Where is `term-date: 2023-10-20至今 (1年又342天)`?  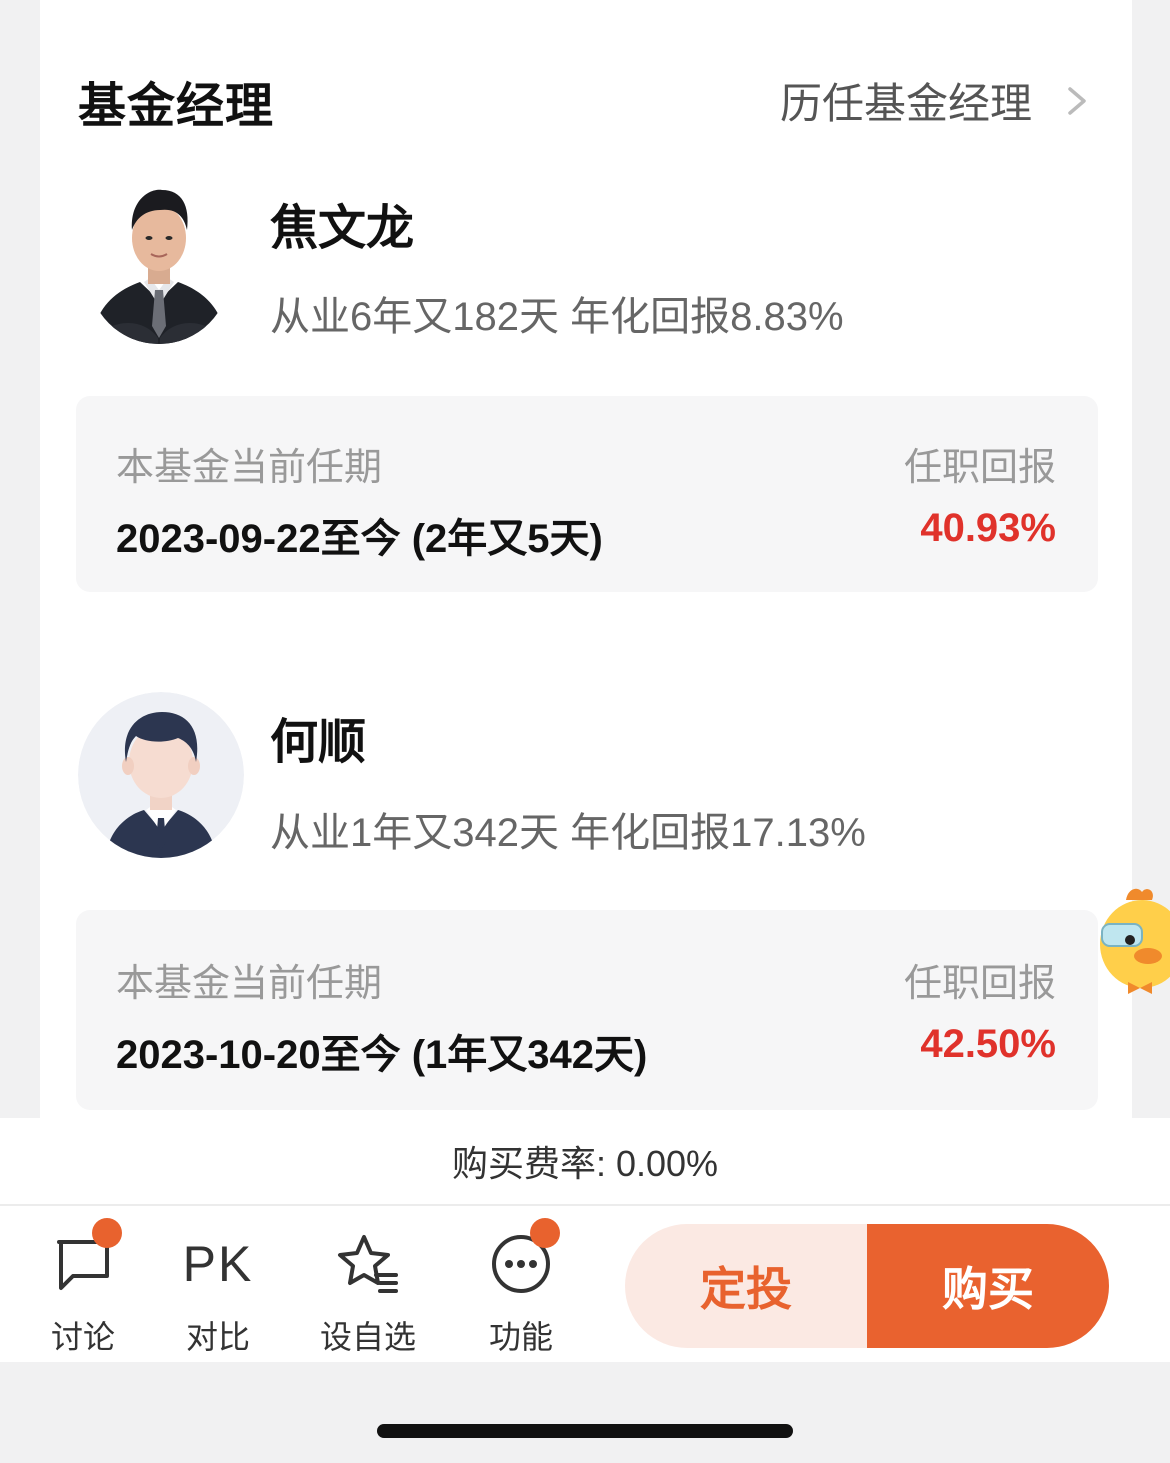 term-date: 2023-10-20至今 (1年又342天) is located at coordinates (382, 1055).